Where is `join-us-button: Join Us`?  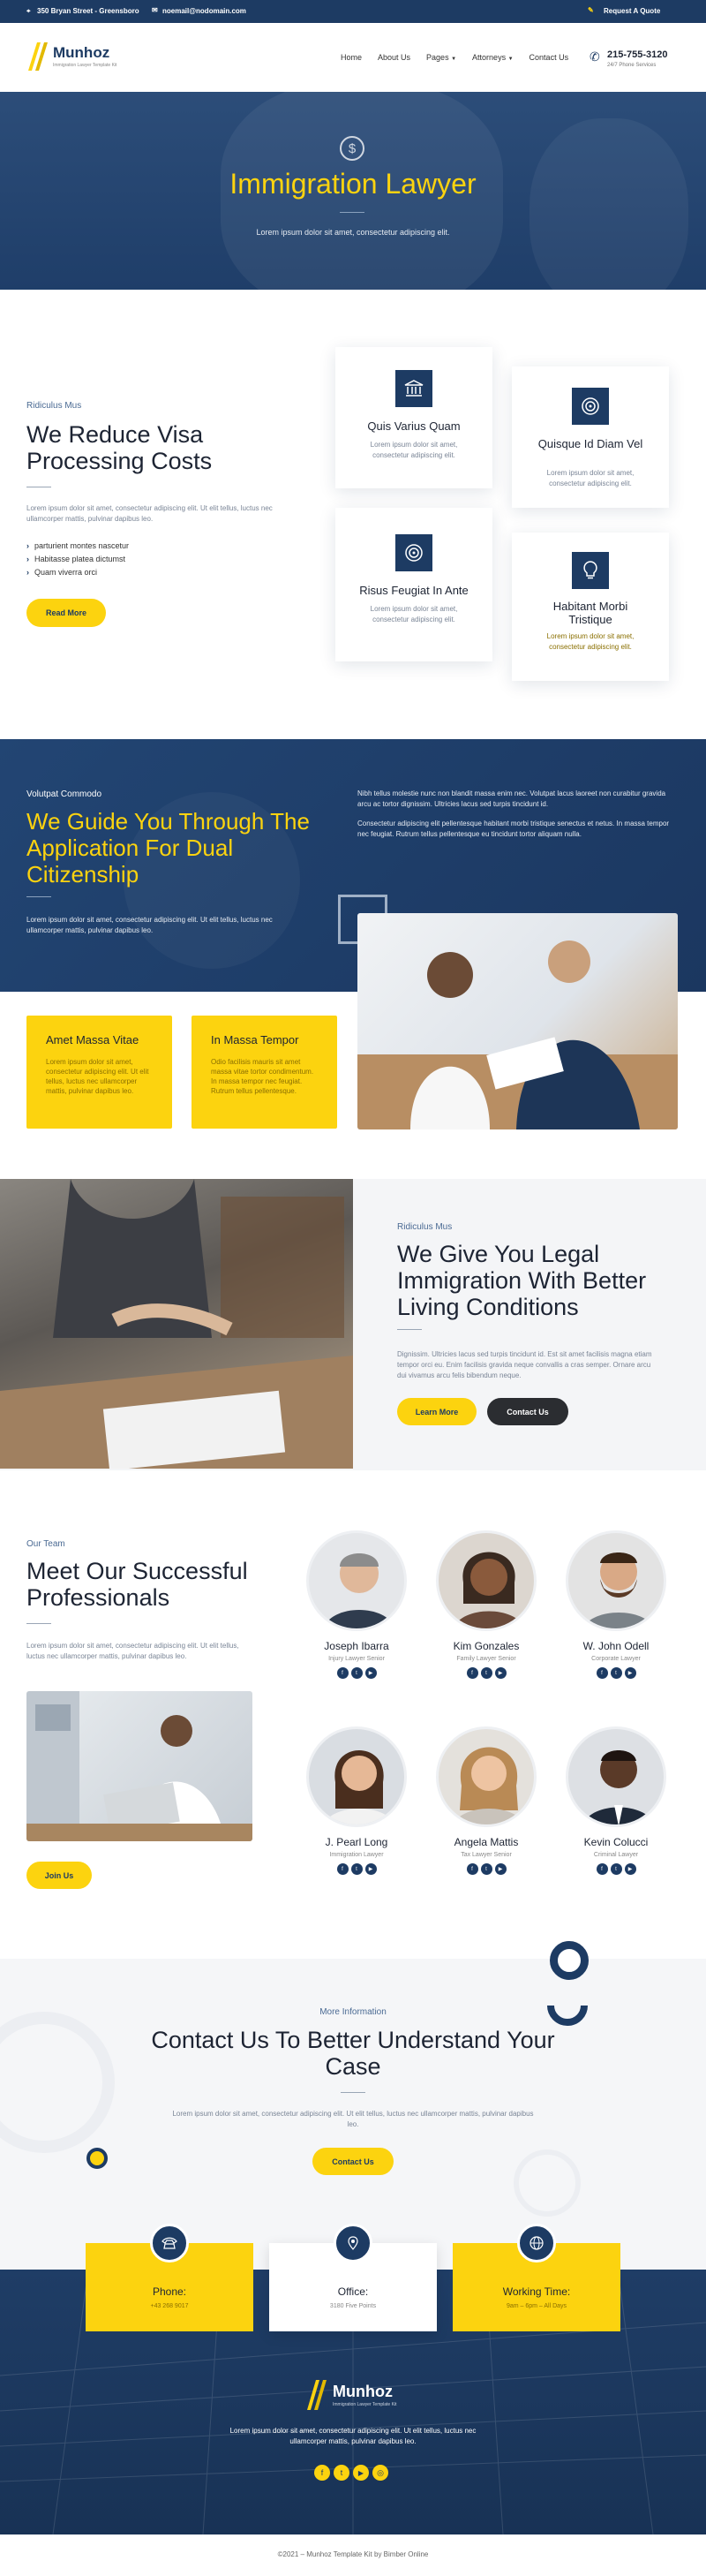 join-us-button: Join Us is located at coordinates (59, 1875).